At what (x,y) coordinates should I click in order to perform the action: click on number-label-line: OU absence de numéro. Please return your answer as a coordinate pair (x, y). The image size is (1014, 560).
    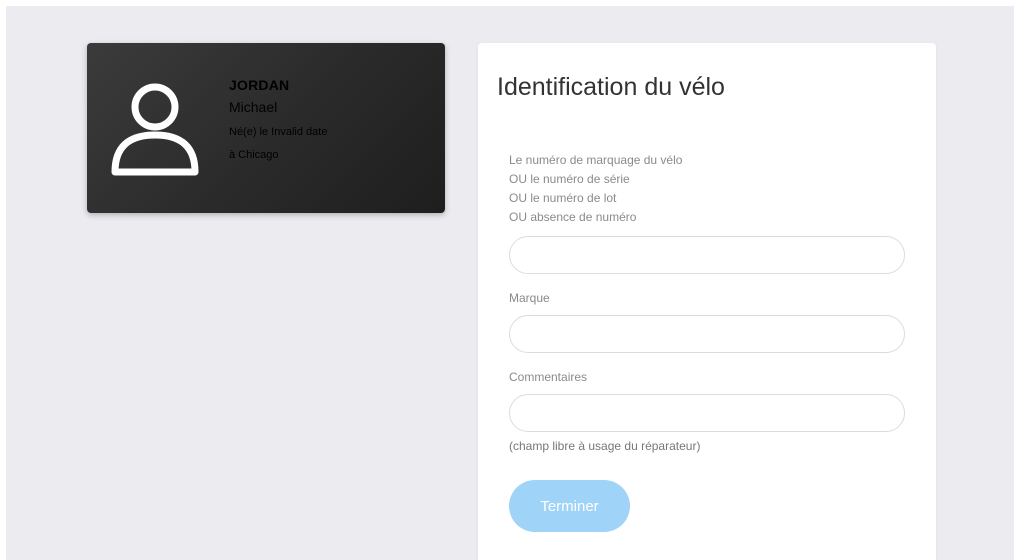
    Looking at the image, I should click on (573, 217).